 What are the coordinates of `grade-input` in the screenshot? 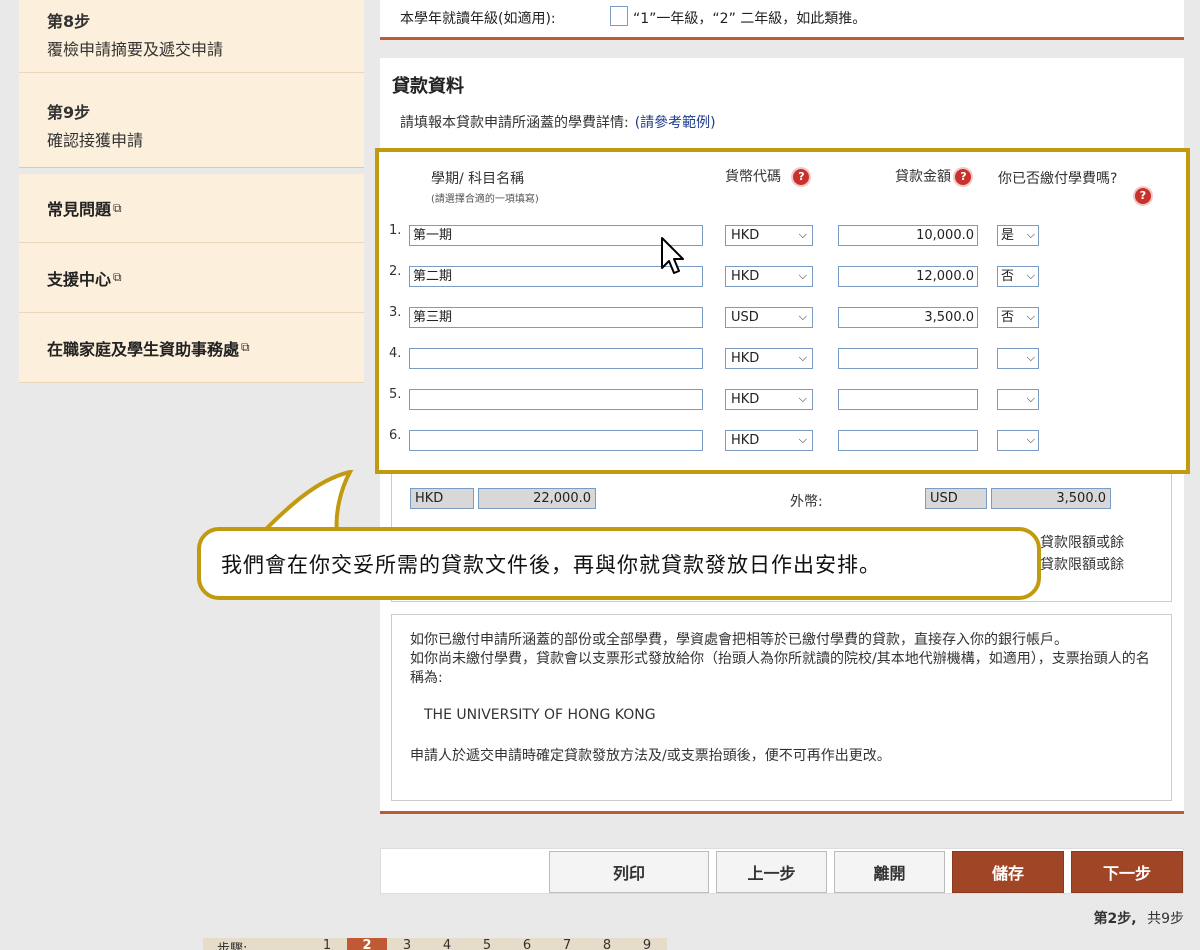 It's located at (619, 16).